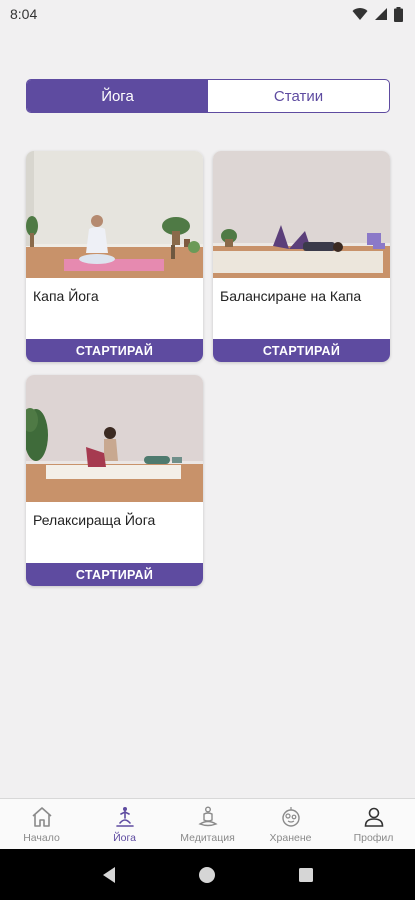 The width and height of the screenshot is (415, 900). I want to click on recents-button, so click(306, 875).